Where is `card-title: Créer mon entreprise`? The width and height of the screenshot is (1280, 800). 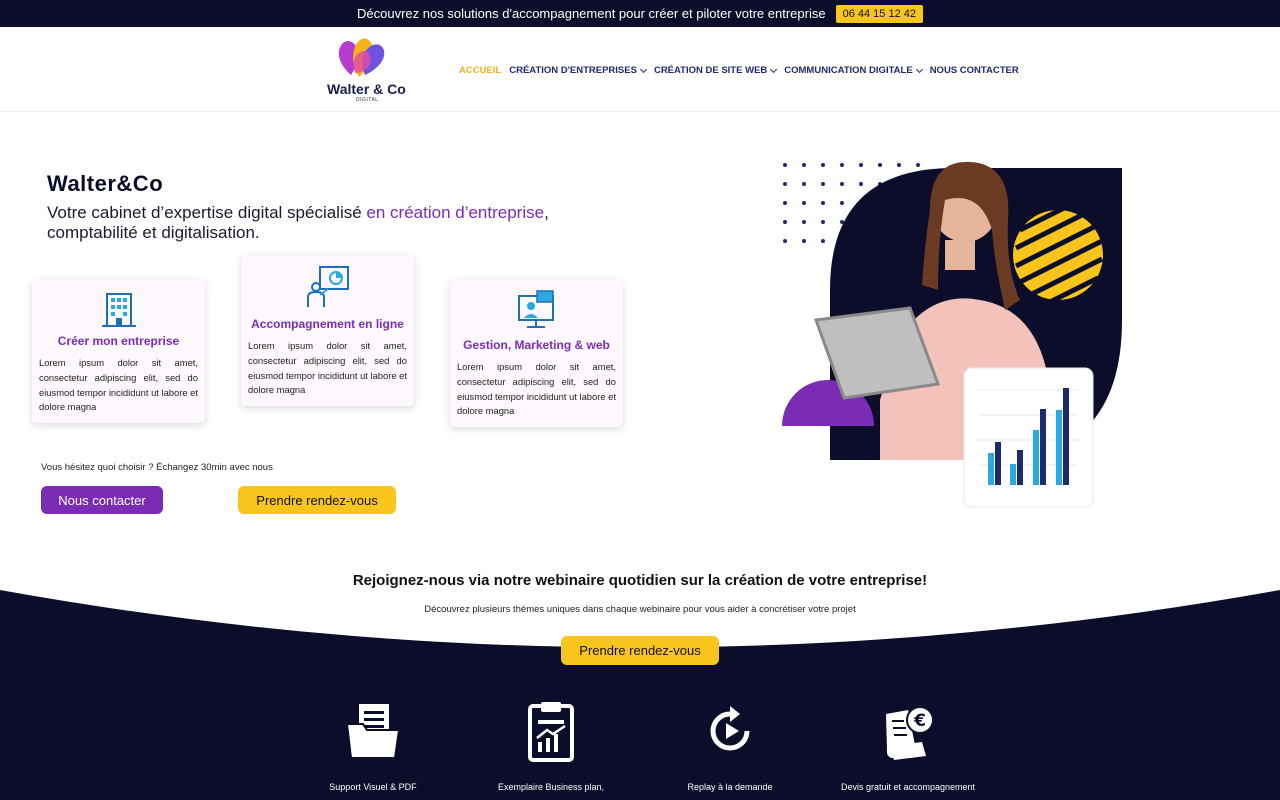 card-title: Créer mon entreprise is located at coordinates (118, 341).